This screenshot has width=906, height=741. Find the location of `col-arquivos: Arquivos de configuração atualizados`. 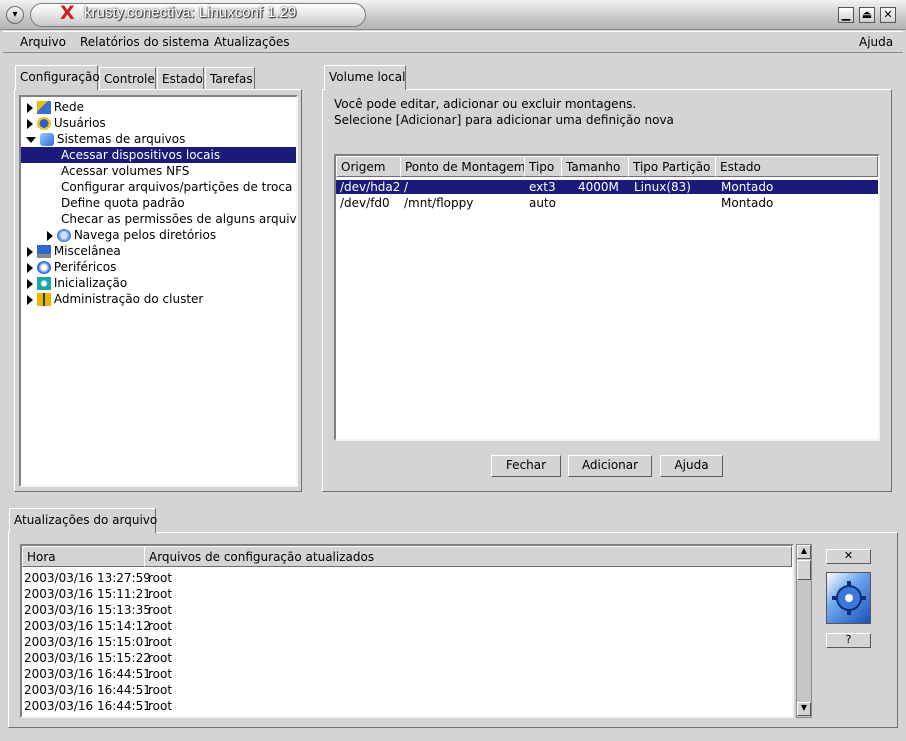

col-arquivos: Arquivos de configuração atualizados is located at coordinates (468, 556).